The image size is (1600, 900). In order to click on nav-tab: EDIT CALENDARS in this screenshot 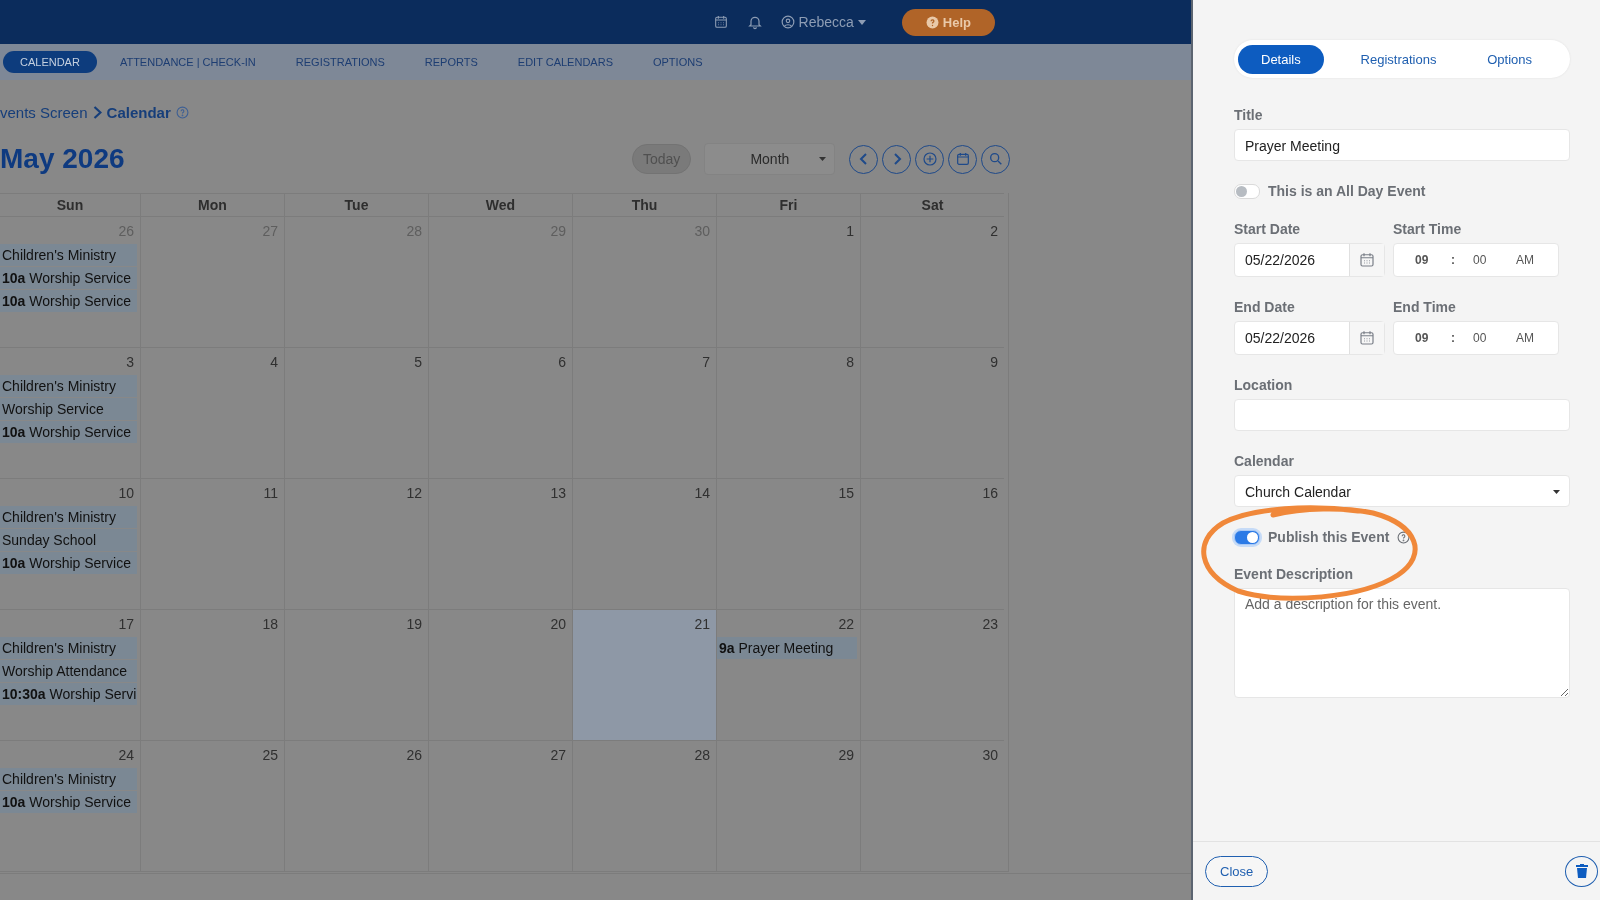, I will do `click(565, 62)`.